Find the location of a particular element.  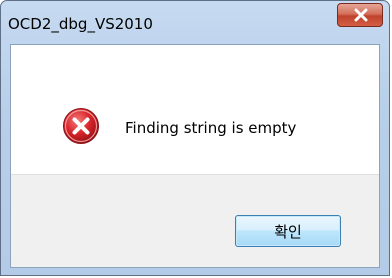

error-message: Finding string is empty is located at coordinates (211, 128).